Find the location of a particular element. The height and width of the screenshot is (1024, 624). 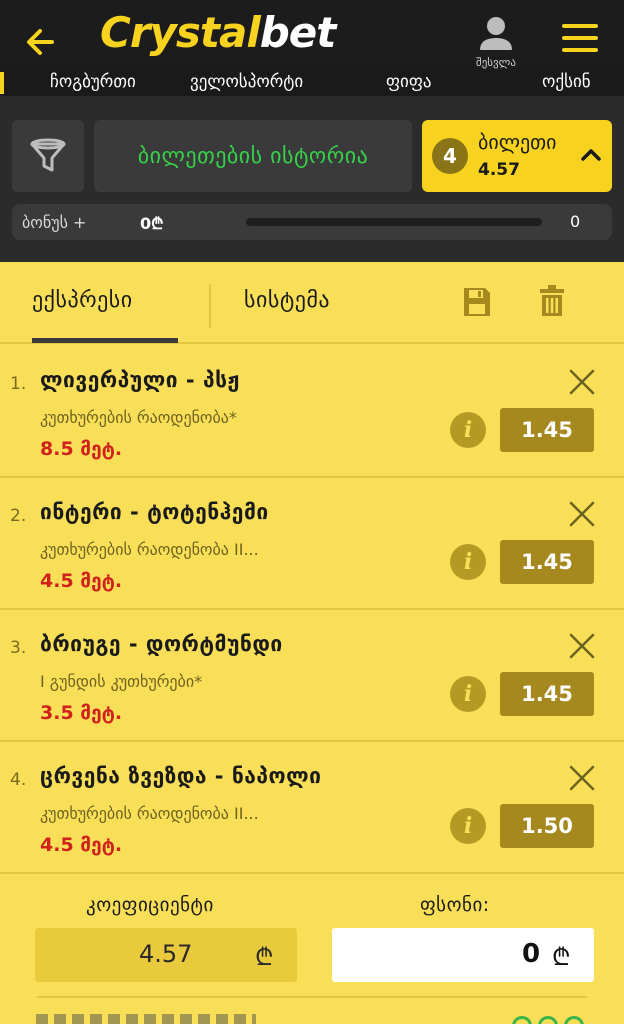

funnel-icon is located at coordinates (48, 155).